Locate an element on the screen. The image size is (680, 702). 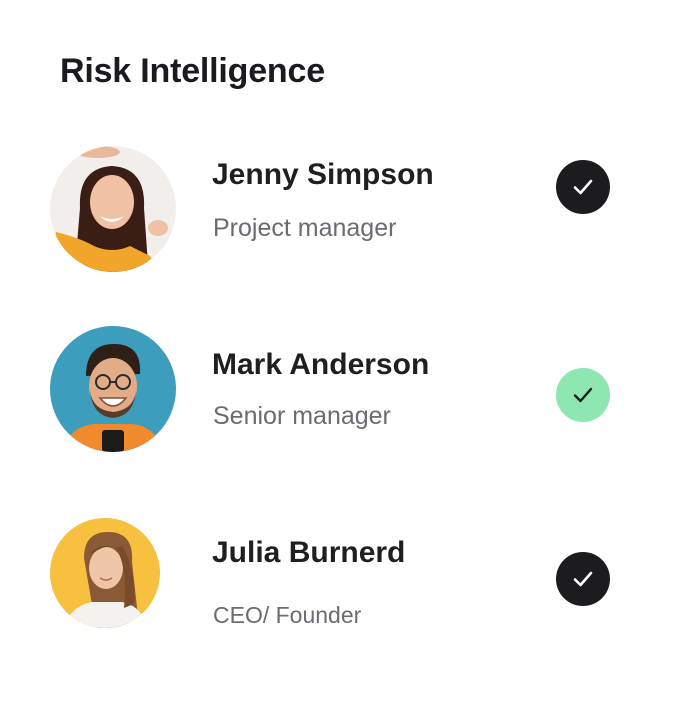
member-name: Jenny Simpson is located at coordinates (323, 174).